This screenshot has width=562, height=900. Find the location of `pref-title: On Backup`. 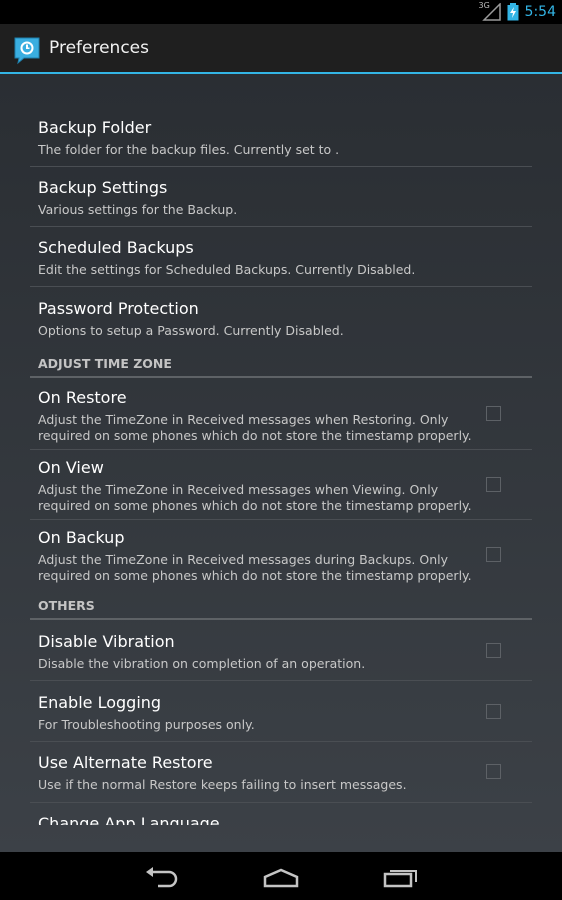

pref-title: On Backup is located at coordinates (81, 537).